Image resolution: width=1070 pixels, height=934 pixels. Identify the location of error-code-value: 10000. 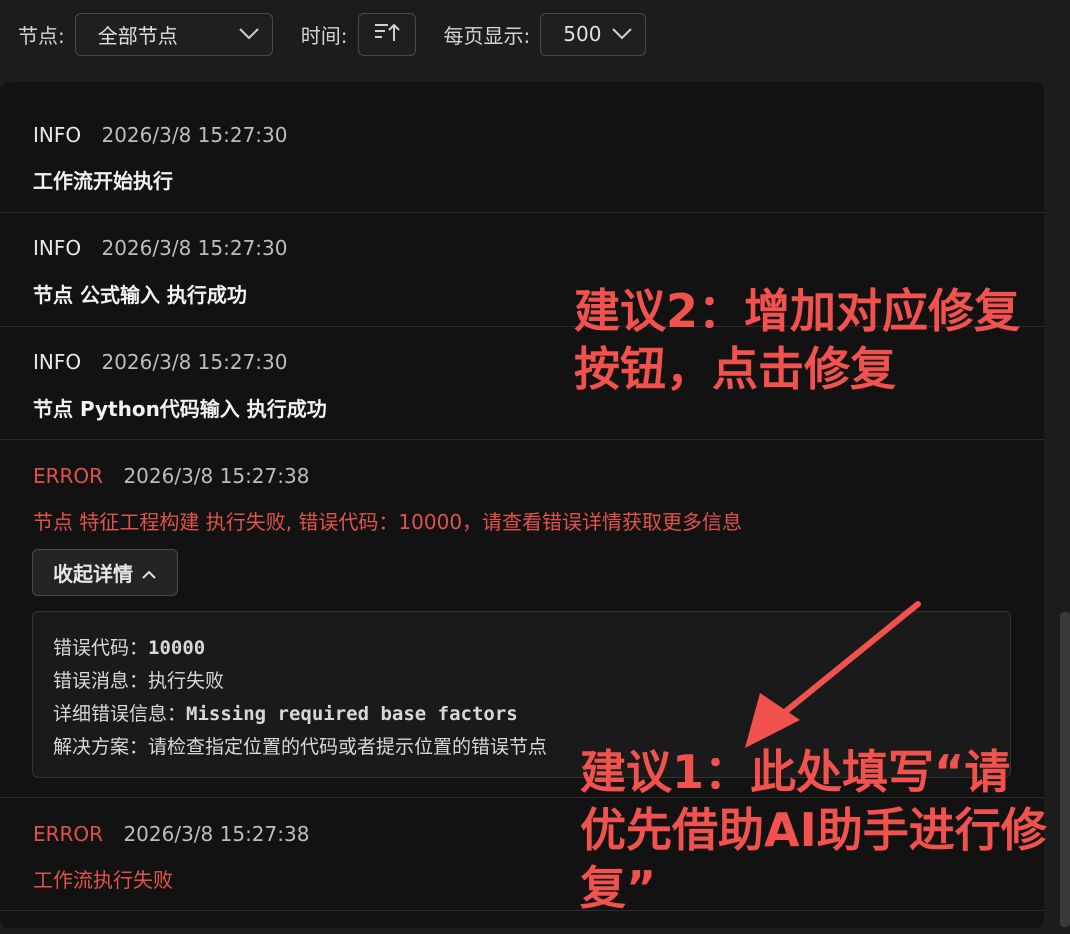
(177, 648).